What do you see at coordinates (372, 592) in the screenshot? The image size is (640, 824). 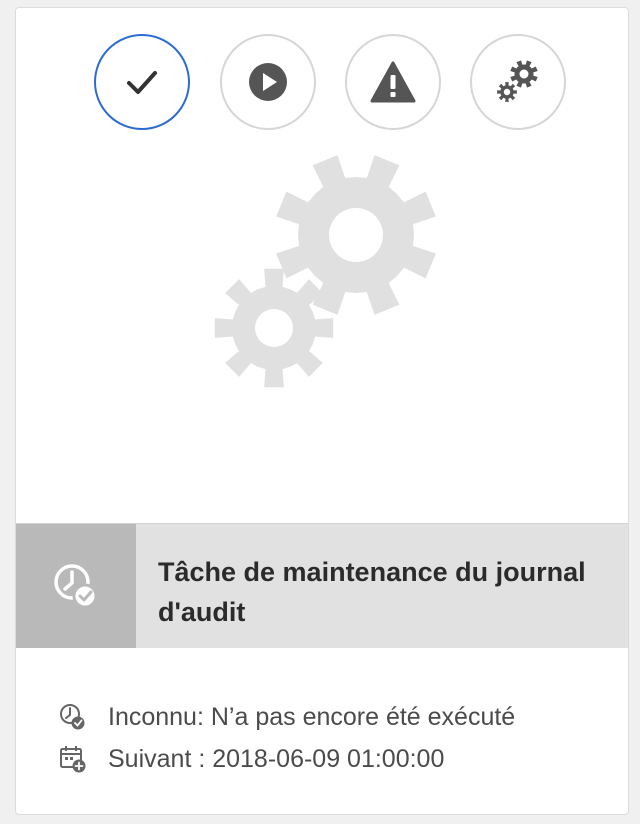 I see `task-title: Tâche de maintenance du journal d'audit` at bounding box center [372, 592].